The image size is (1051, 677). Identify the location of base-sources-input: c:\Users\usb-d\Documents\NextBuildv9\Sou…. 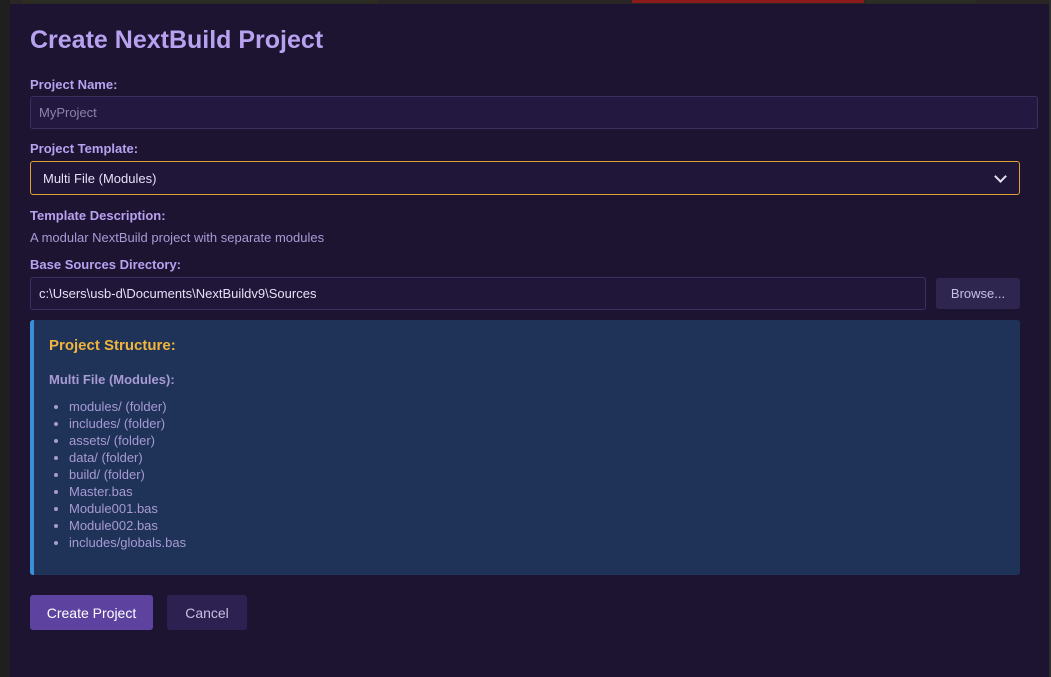
(478, 293).